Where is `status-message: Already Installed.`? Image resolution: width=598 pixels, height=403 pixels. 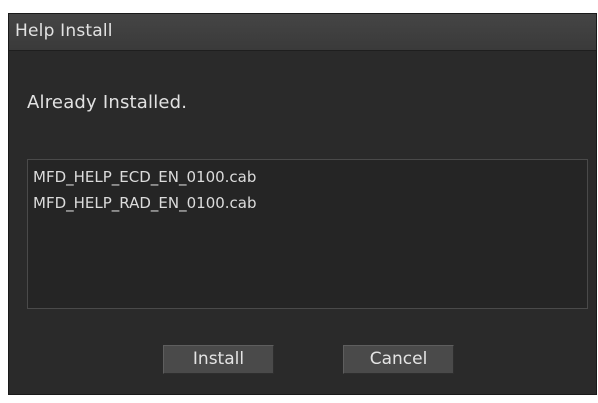 status-message: Already Installed. is located at coordinates (107, 102).